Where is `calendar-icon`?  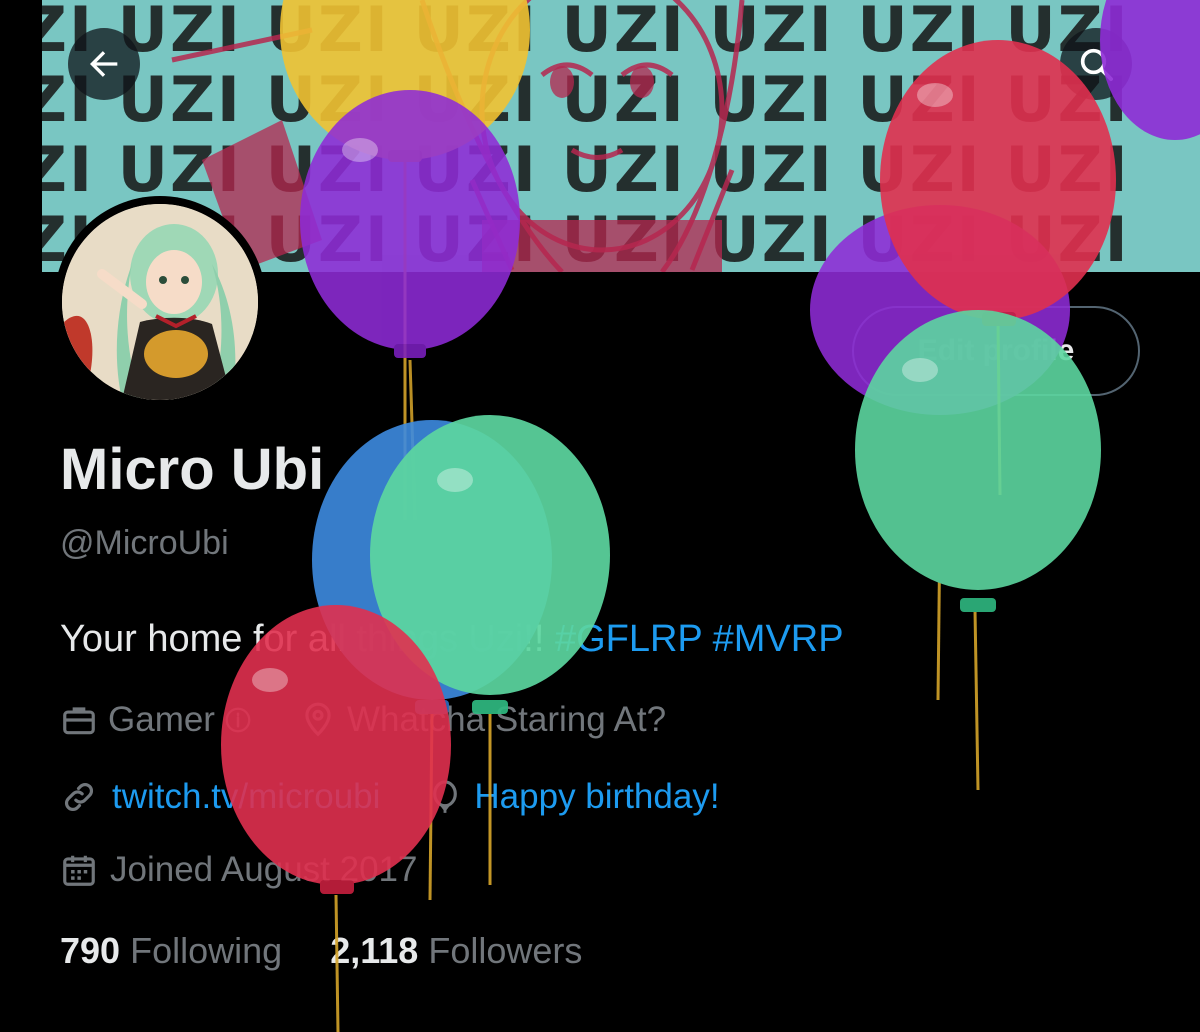
calendar-icon is located at coordinates (79, 870).